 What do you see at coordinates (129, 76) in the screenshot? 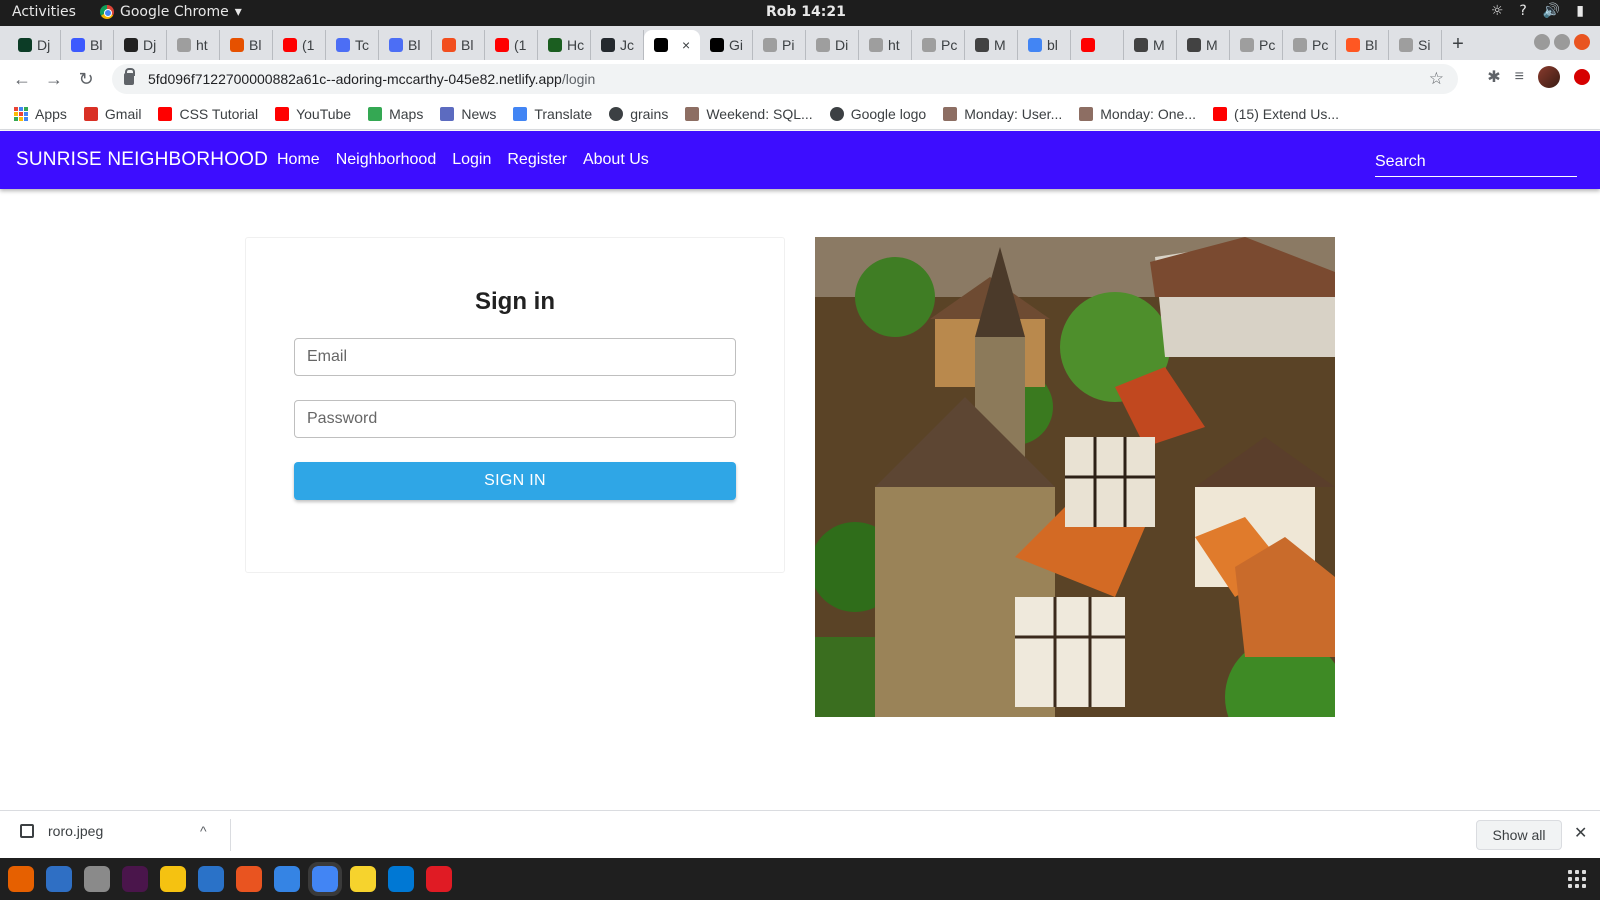
I see `lock-icon` at bounding box center [129, 76].